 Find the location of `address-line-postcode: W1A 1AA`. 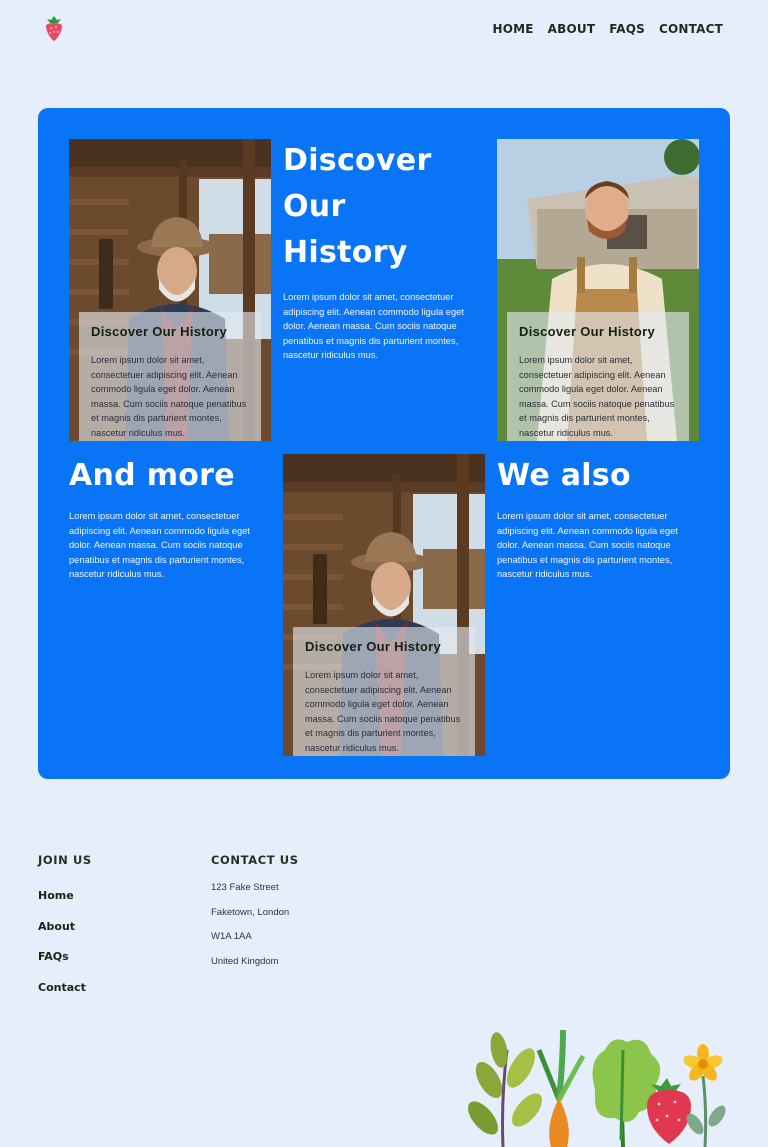

address-line-postcode: W1A 1AA is located at coordinates (231, 936).